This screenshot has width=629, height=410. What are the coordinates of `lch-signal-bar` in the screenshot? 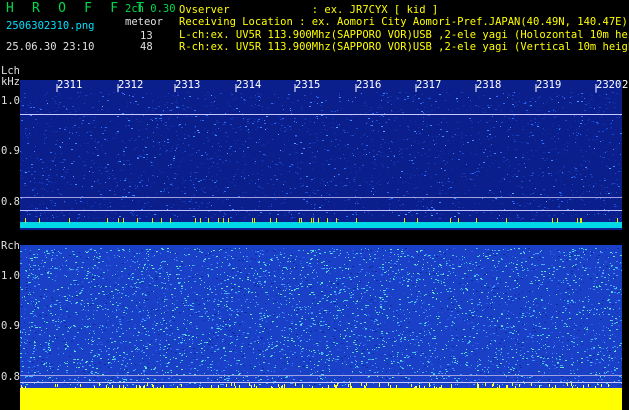 It's located at (321, 225).